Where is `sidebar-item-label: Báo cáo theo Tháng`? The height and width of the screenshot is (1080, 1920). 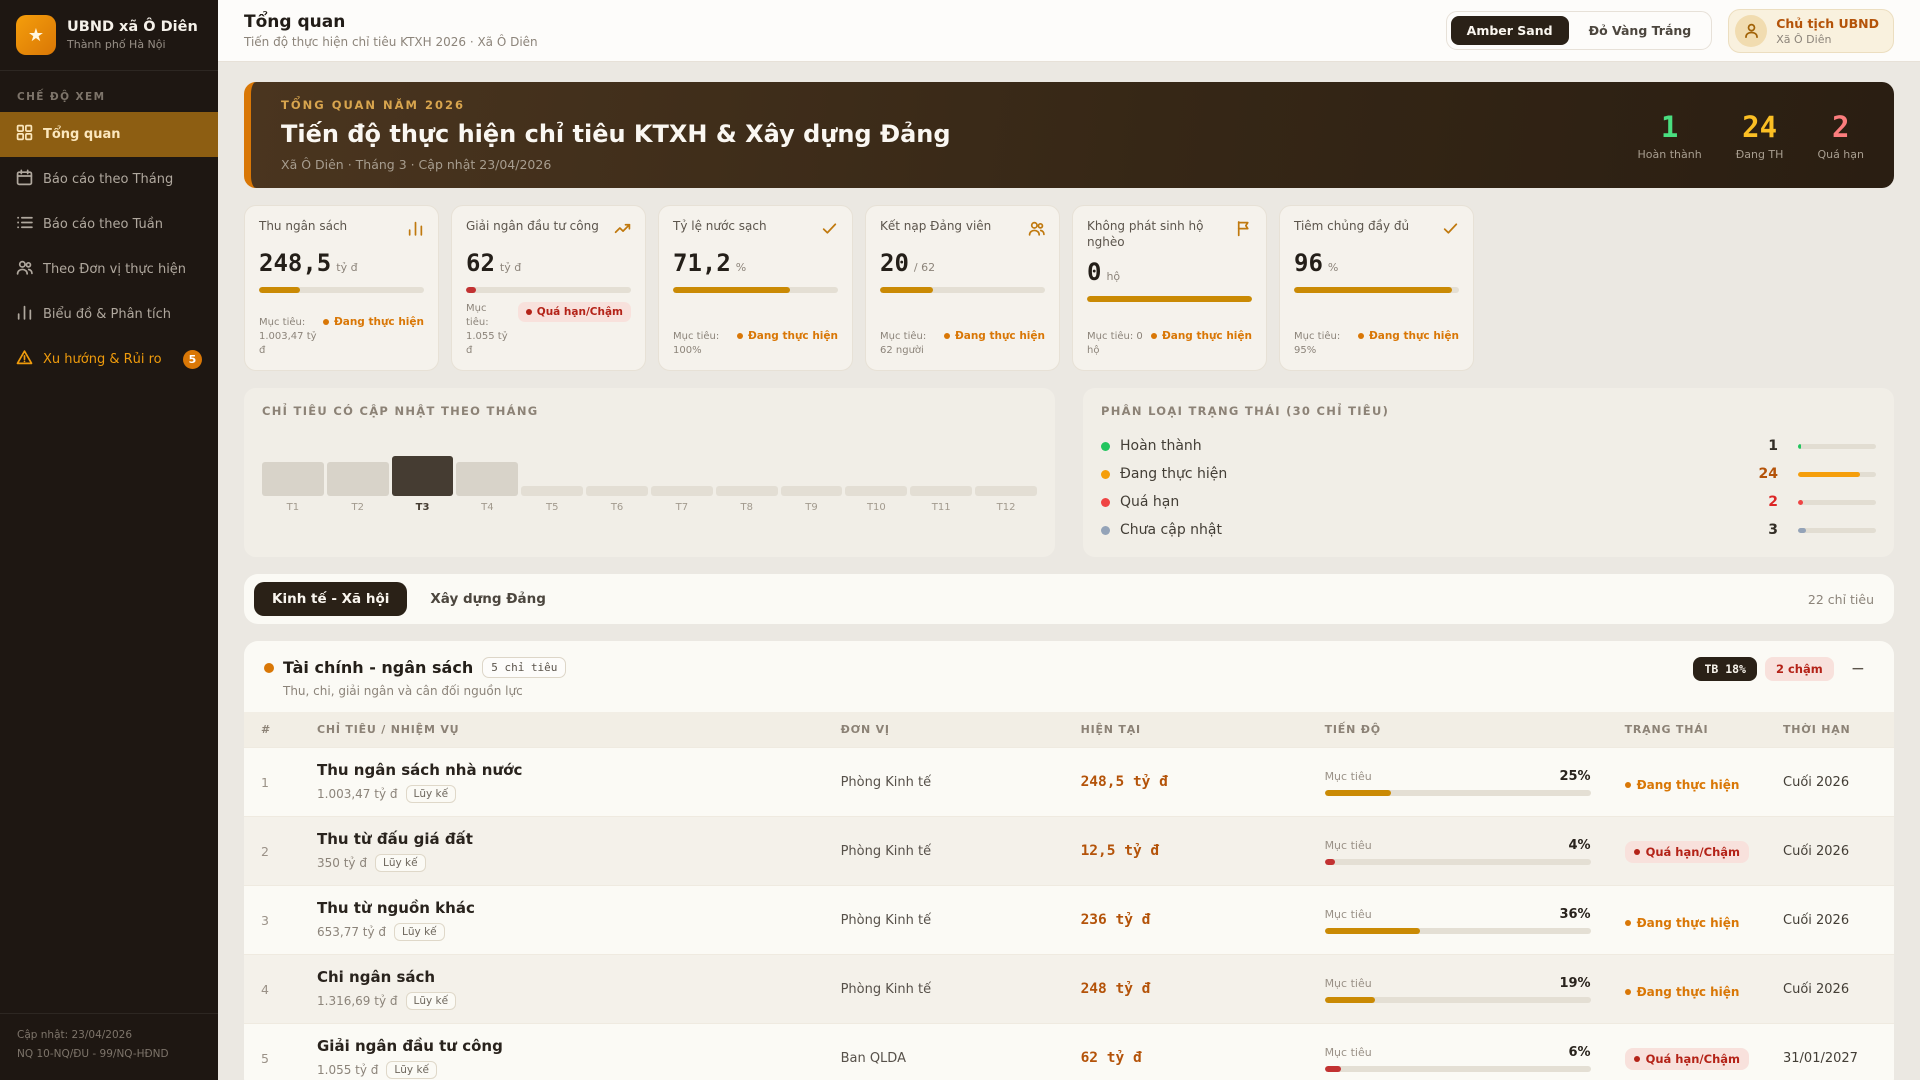
sidebar-item-label: Báo cáo theo Tháng is located at coordinates (108, 179).